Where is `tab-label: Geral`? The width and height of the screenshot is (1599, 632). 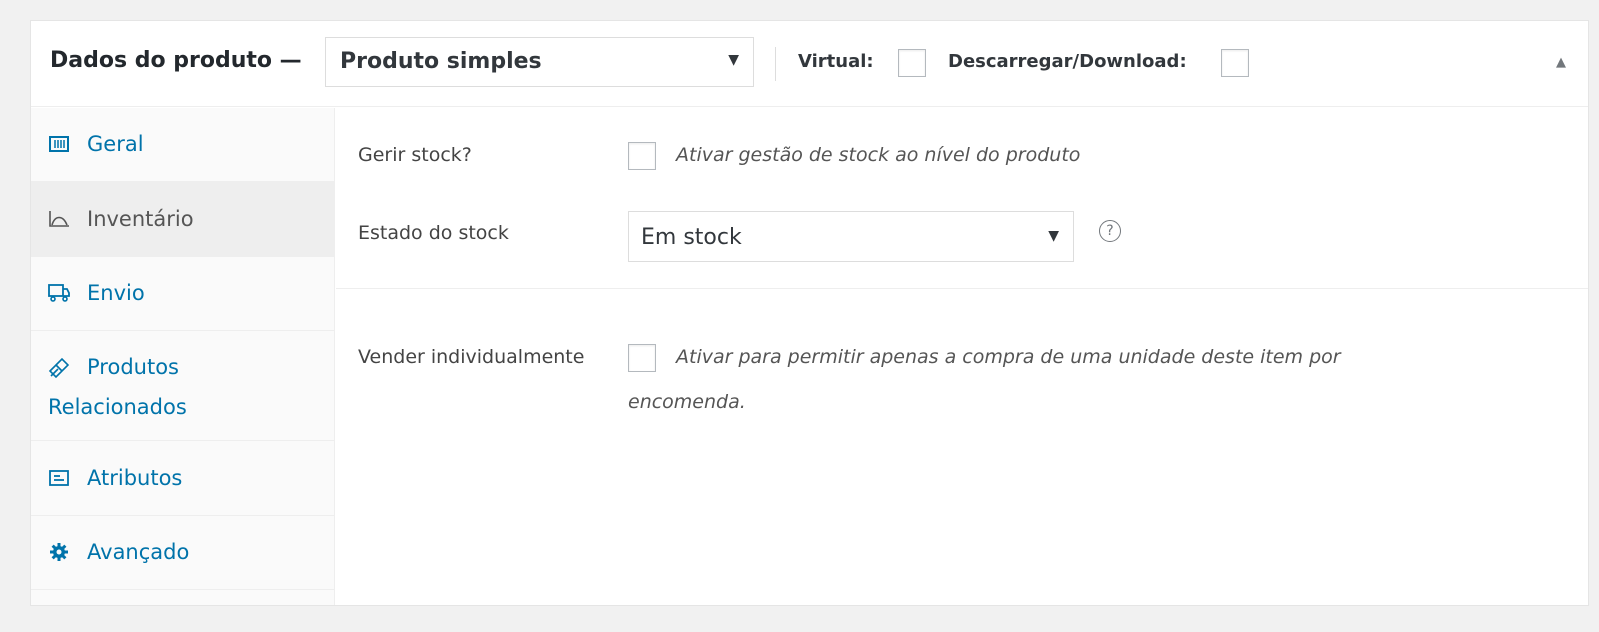
tab-label: Geral is located at coordinates (115, 144).